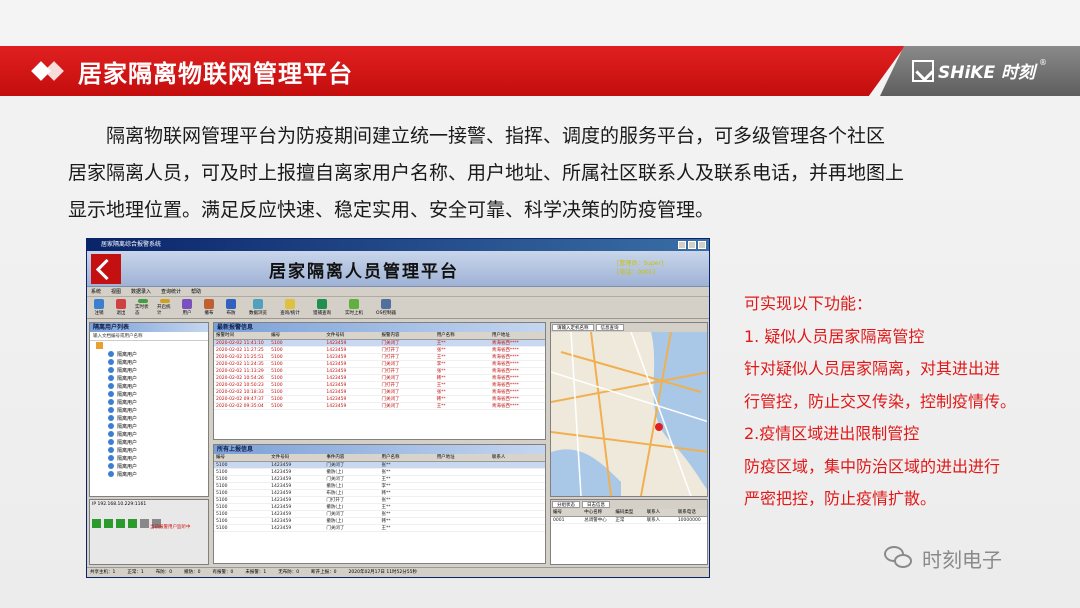  What do you see at coordinates (379, 493) in the screenshot?
I see `table-row: 5100 1423459 布防(上) 韩**` at bounding box center [379, 493].